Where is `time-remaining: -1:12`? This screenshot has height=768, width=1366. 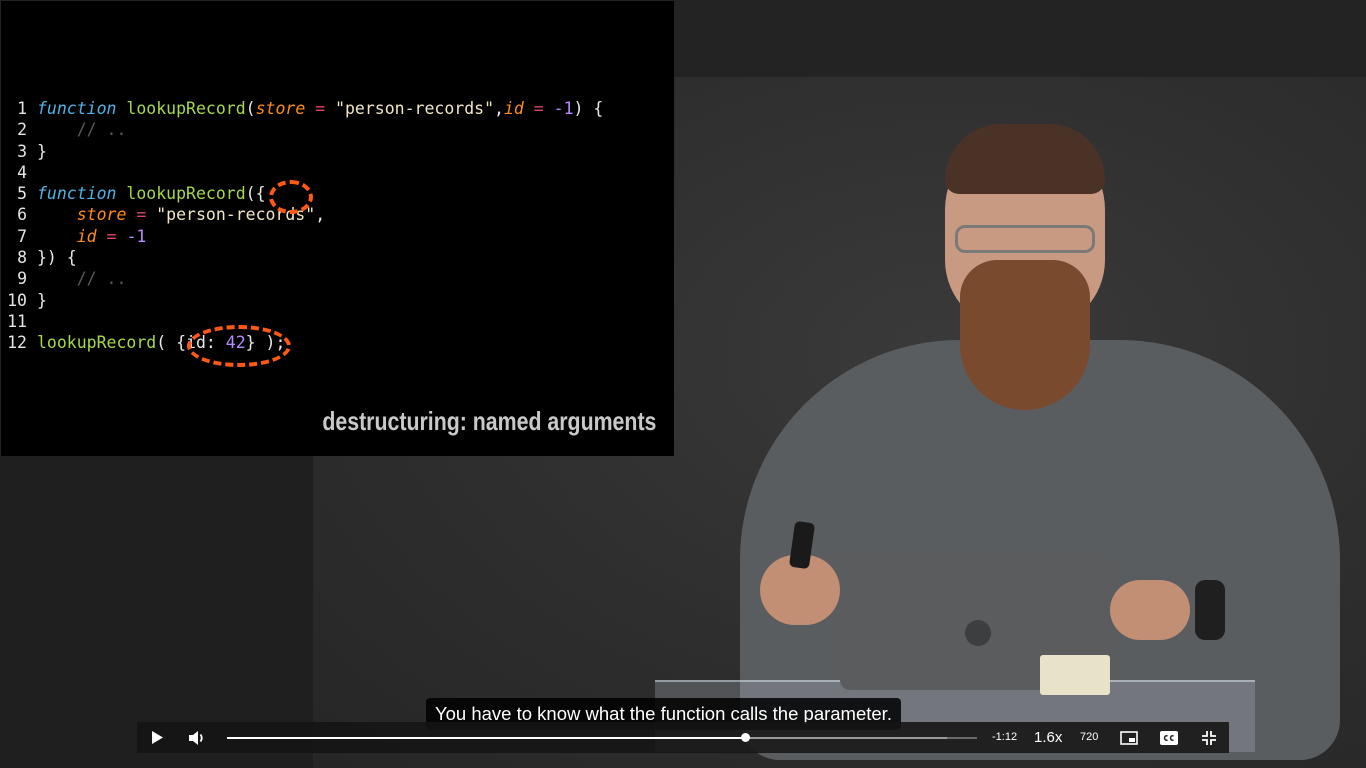
time-remaining: -1:12 is located at coordinates (1005, 737).